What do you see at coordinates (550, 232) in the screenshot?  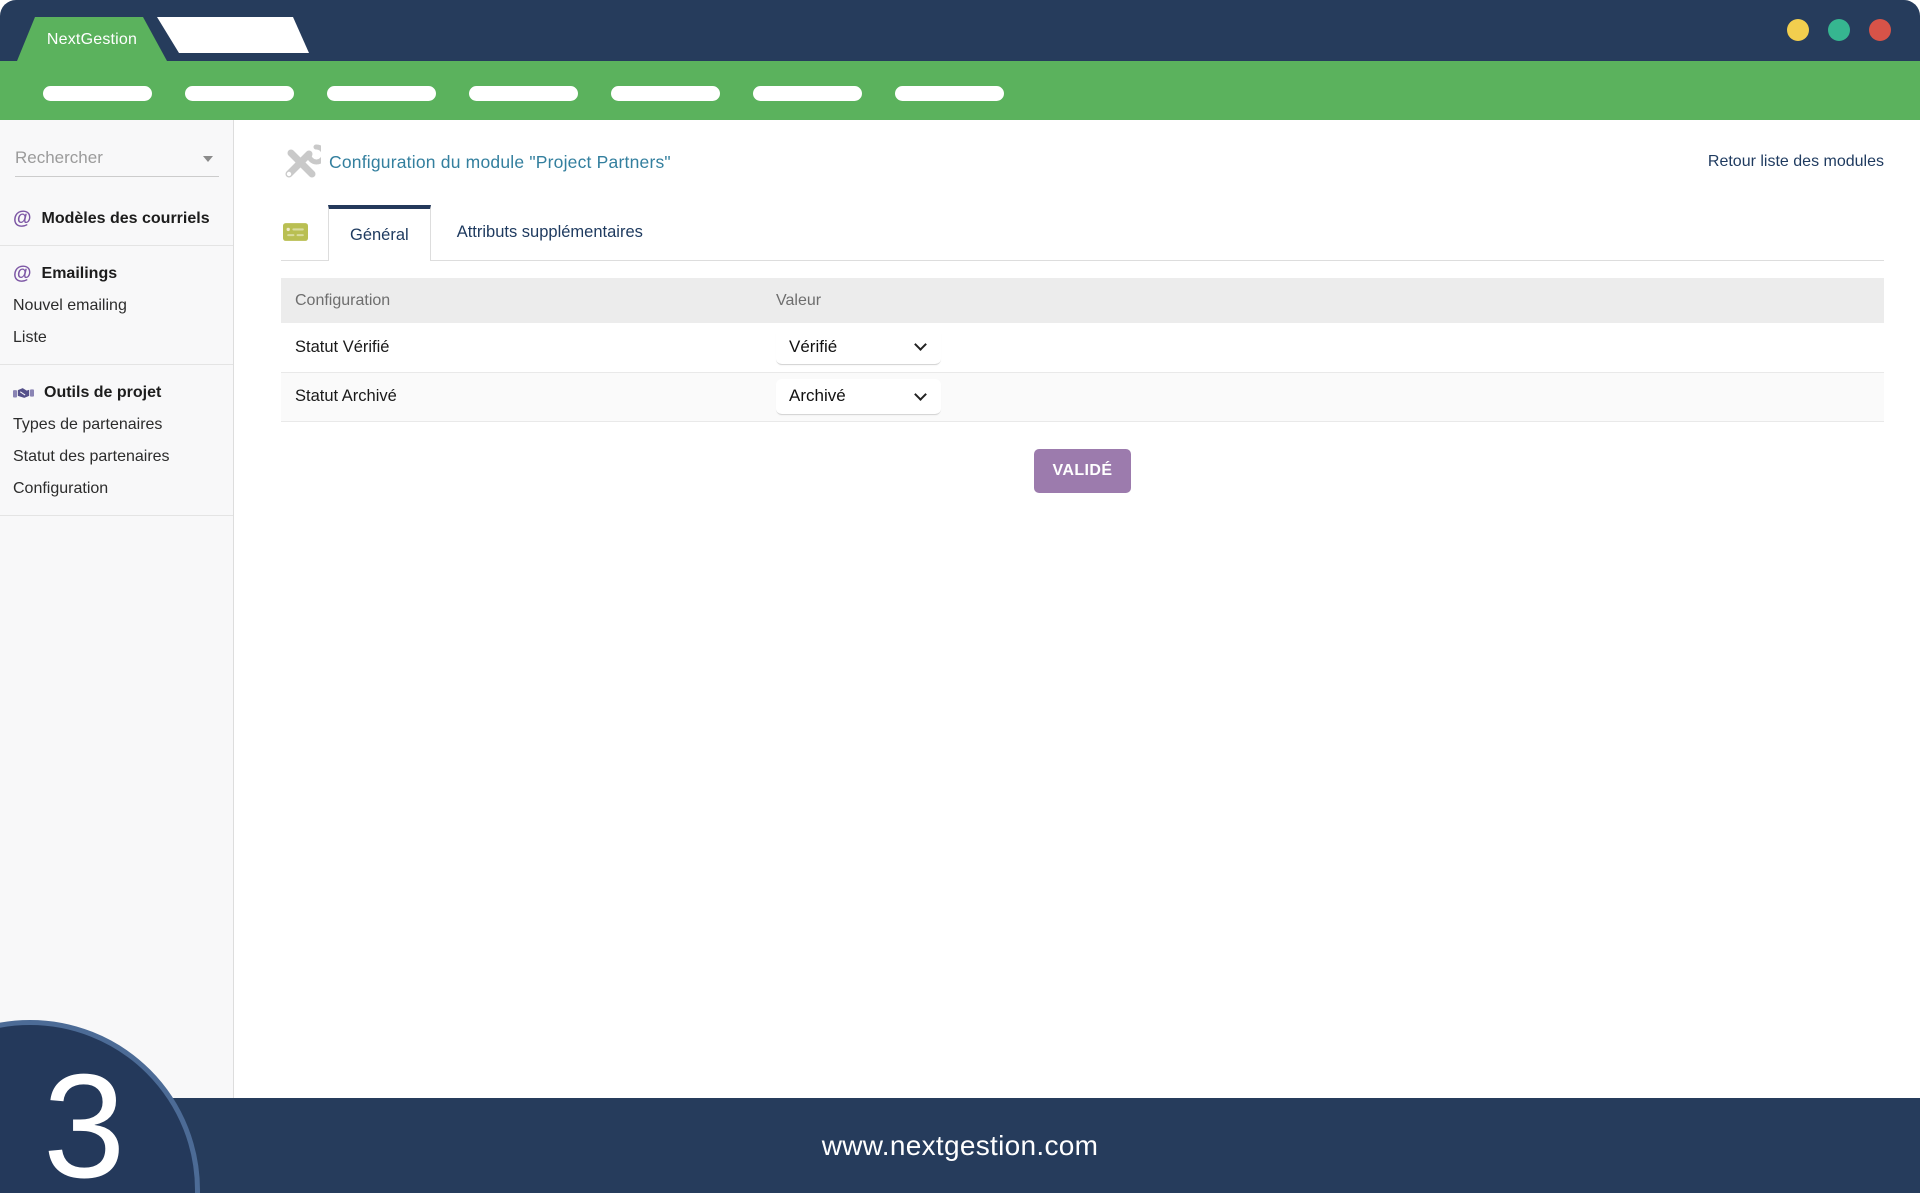 I see `tab-attributs-supplementaires: Attributs supplémentaires` at bounding box center [550, 232].